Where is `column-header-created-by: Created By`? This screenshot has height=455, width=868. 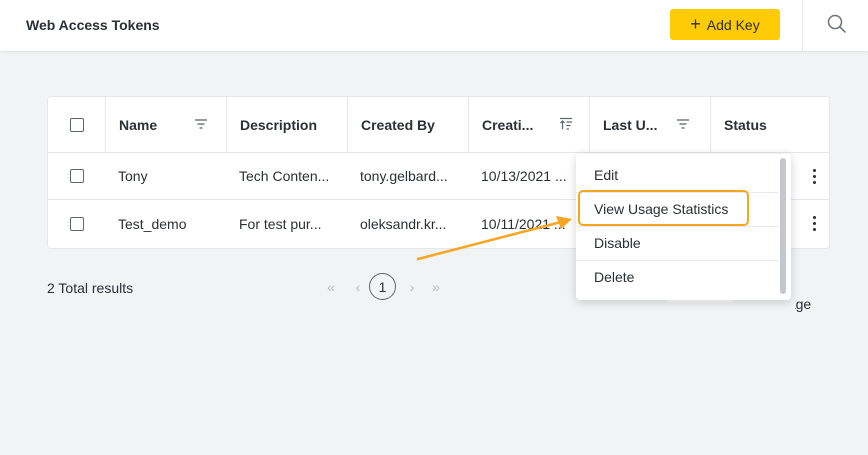 column-header-created-by: Created By is located at coordinates (407, 124).